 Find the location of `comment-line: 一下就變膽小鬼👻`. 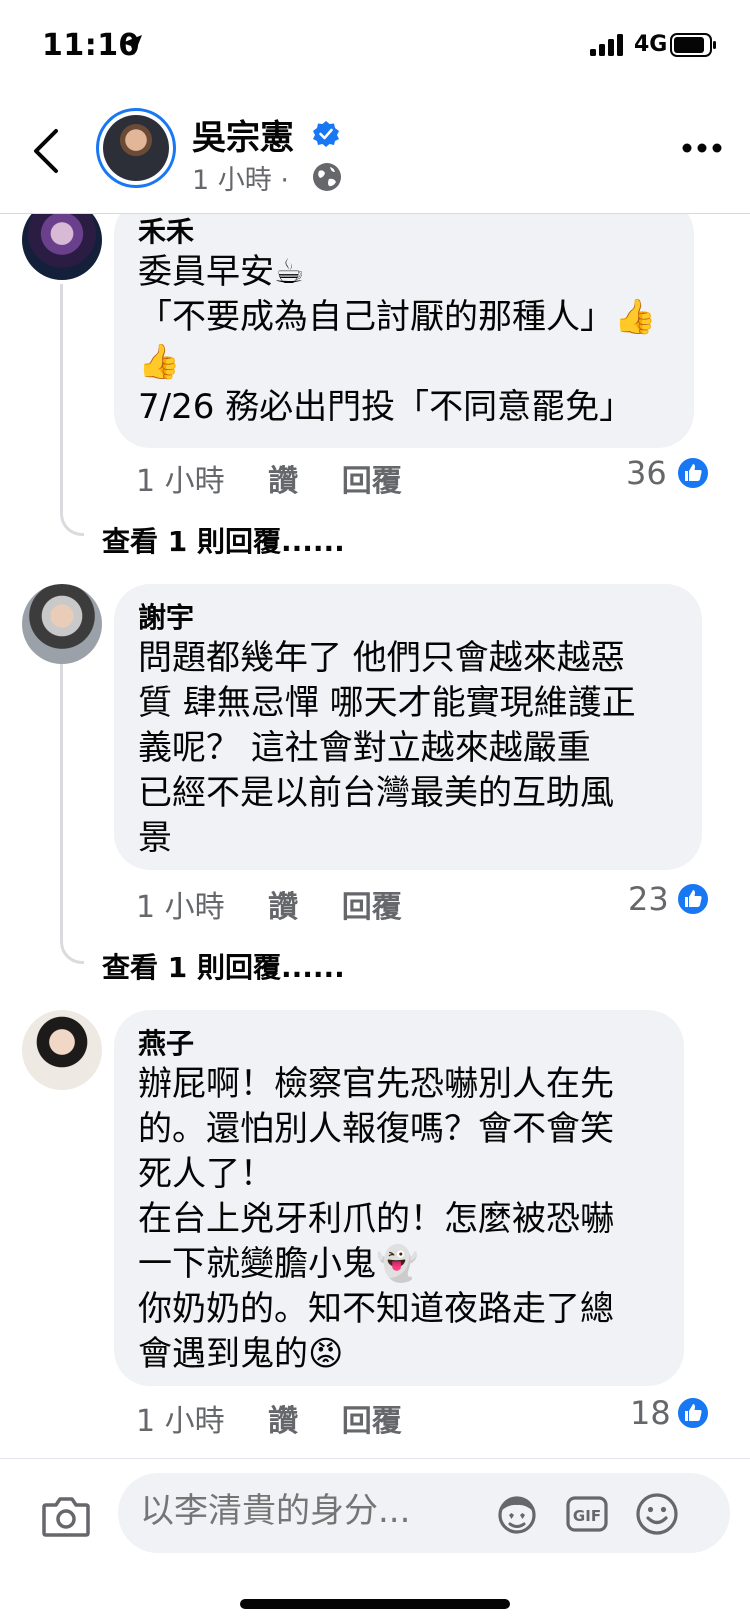

comment-line: 一下就變膽小鬼👻 is located at coordinates (278, 1264).